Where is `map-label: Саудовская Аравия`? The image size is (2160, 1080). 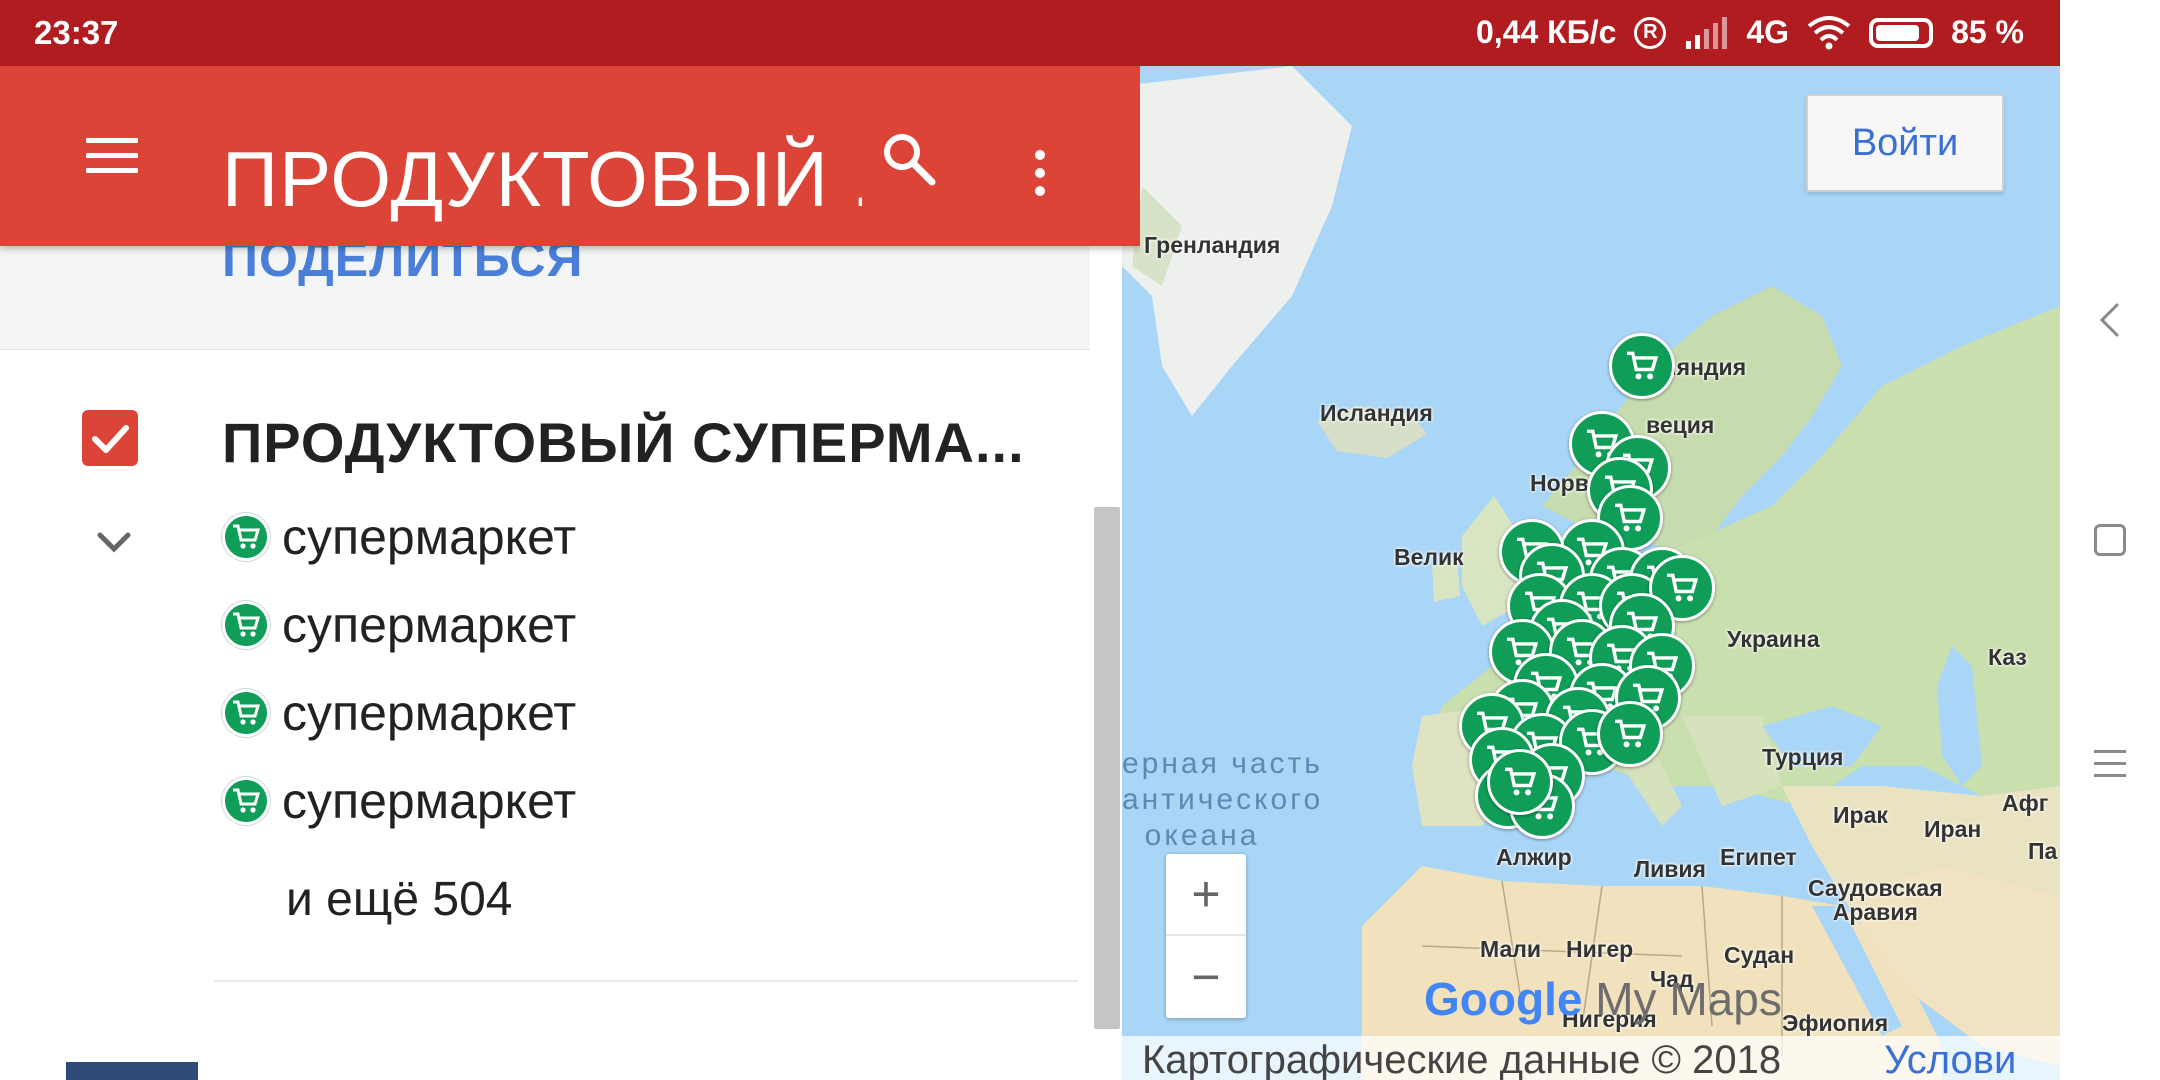
map-label: Саудовская Аравия is located at coordinates (1875, 900).